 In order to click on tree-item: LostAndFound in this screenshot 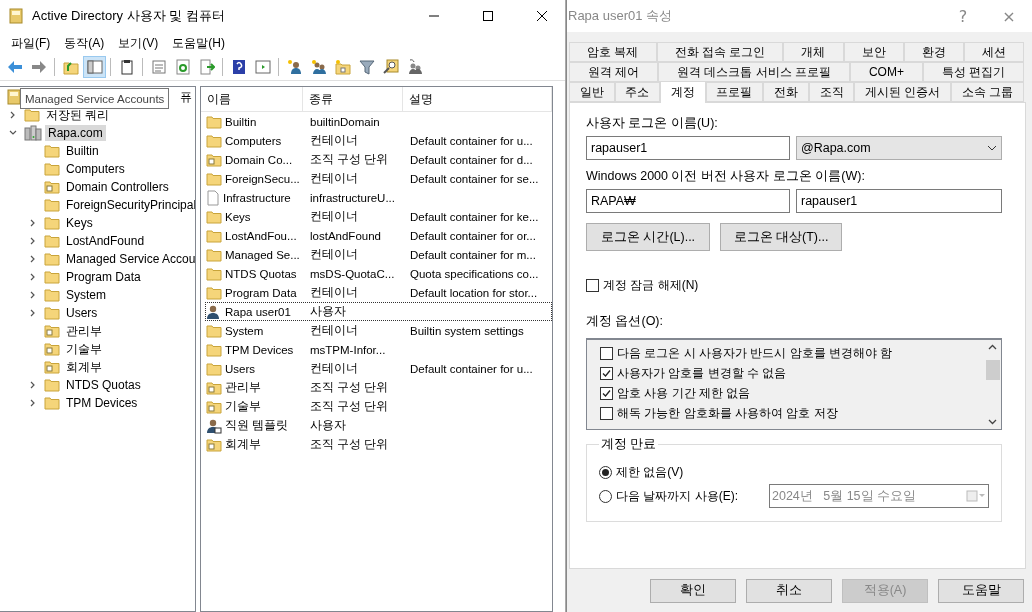, I will do `click(105, 241)`.